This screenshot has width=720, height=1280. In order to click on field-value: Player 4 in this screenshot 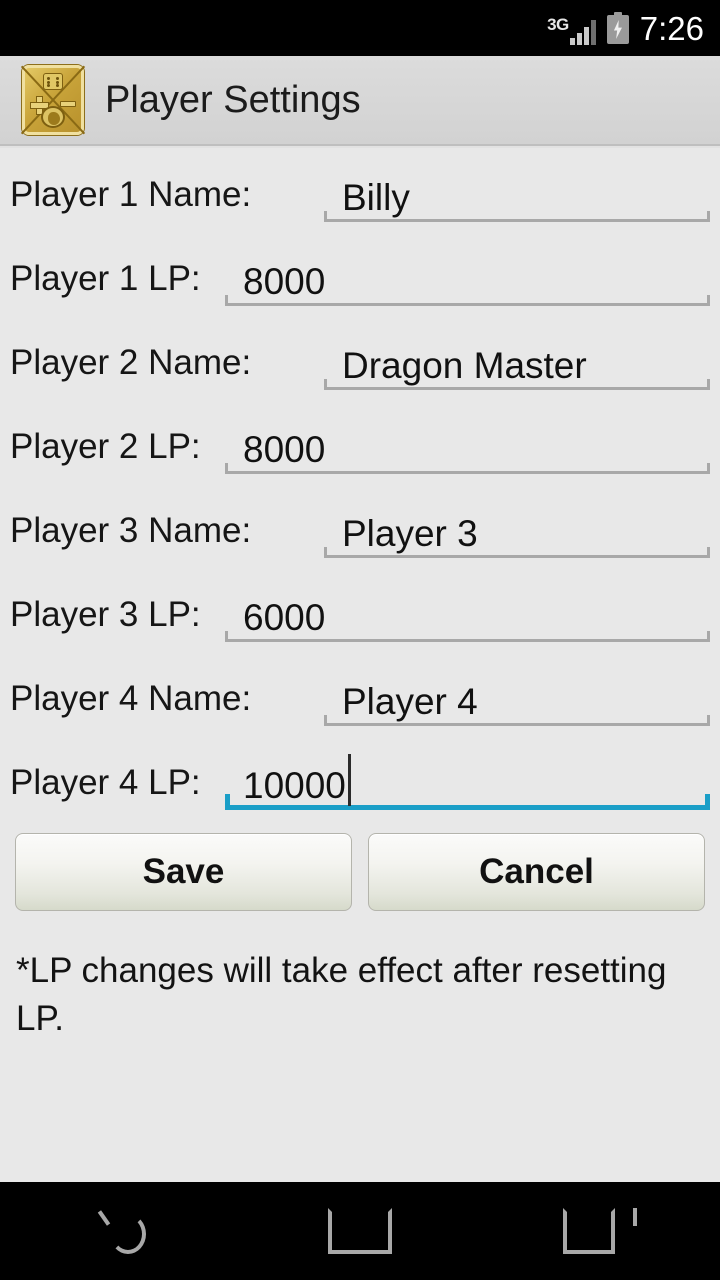, I will do `click(410, 701)`.